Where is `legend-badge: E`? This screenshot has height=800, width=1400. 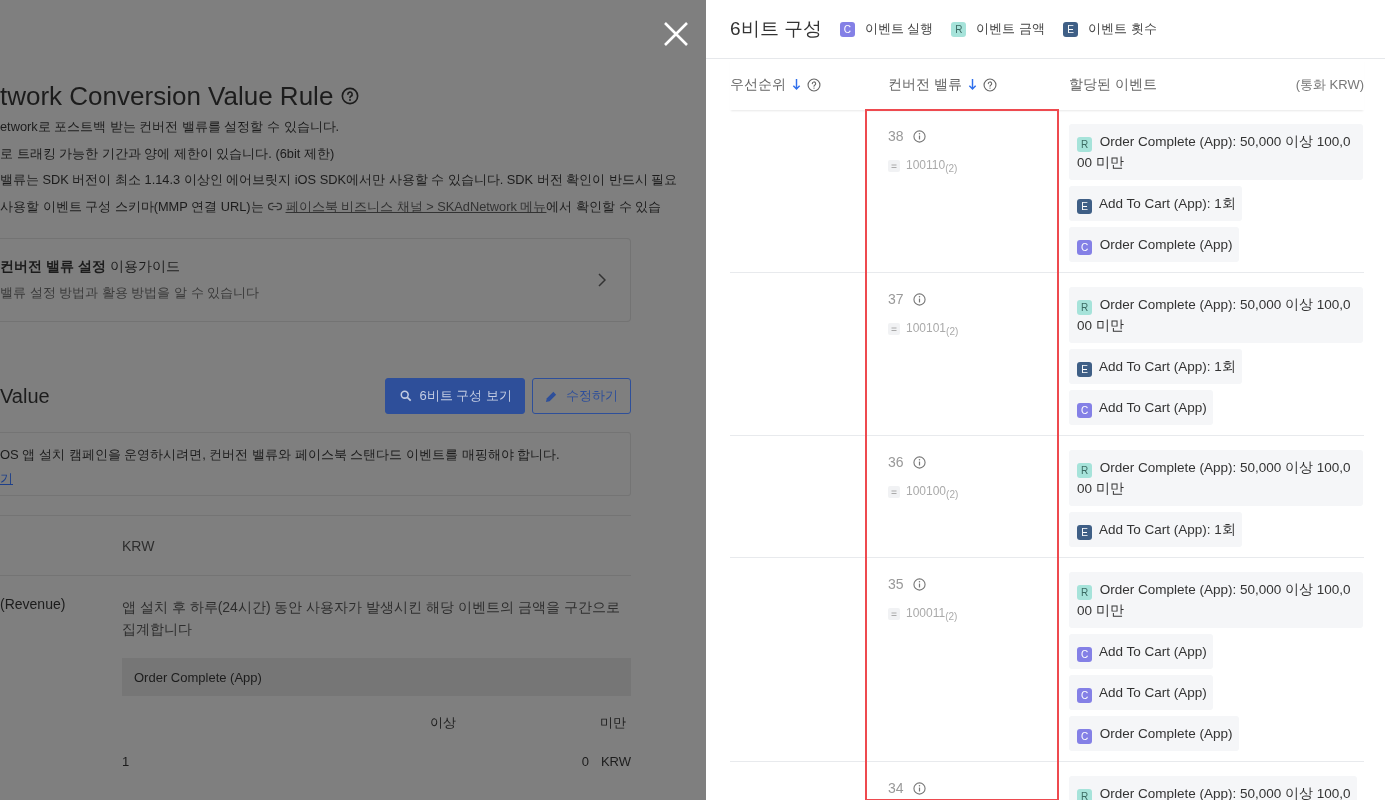
legend-badge: E is located at coordinates (1071, 29).